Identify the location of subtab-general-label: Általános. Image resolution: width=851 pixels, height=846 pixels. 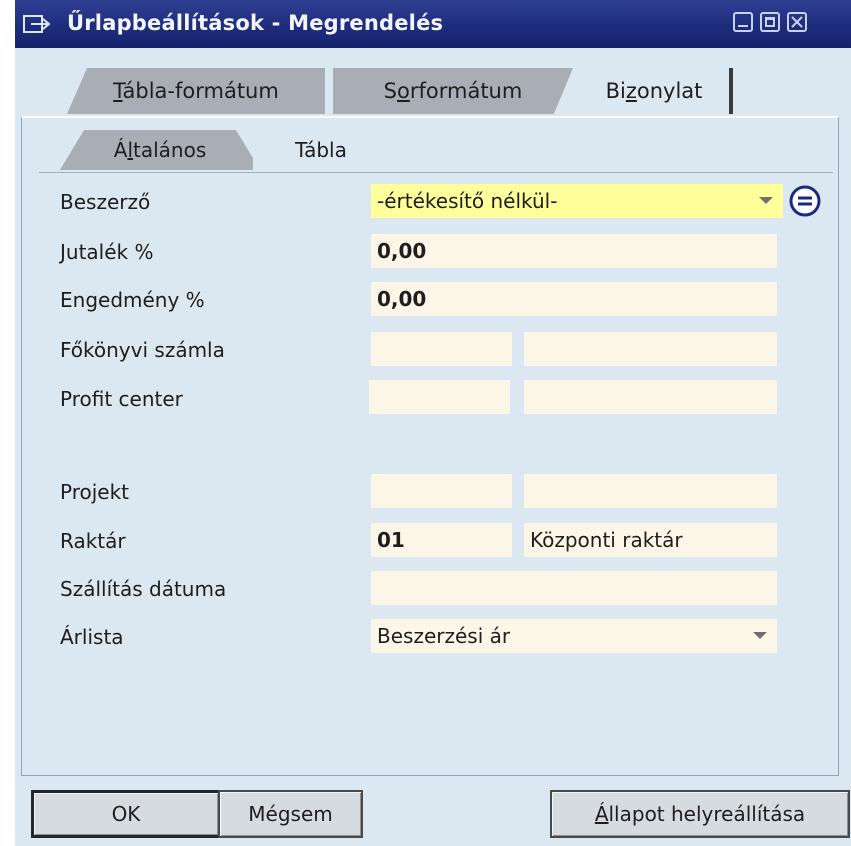
(160, 150).